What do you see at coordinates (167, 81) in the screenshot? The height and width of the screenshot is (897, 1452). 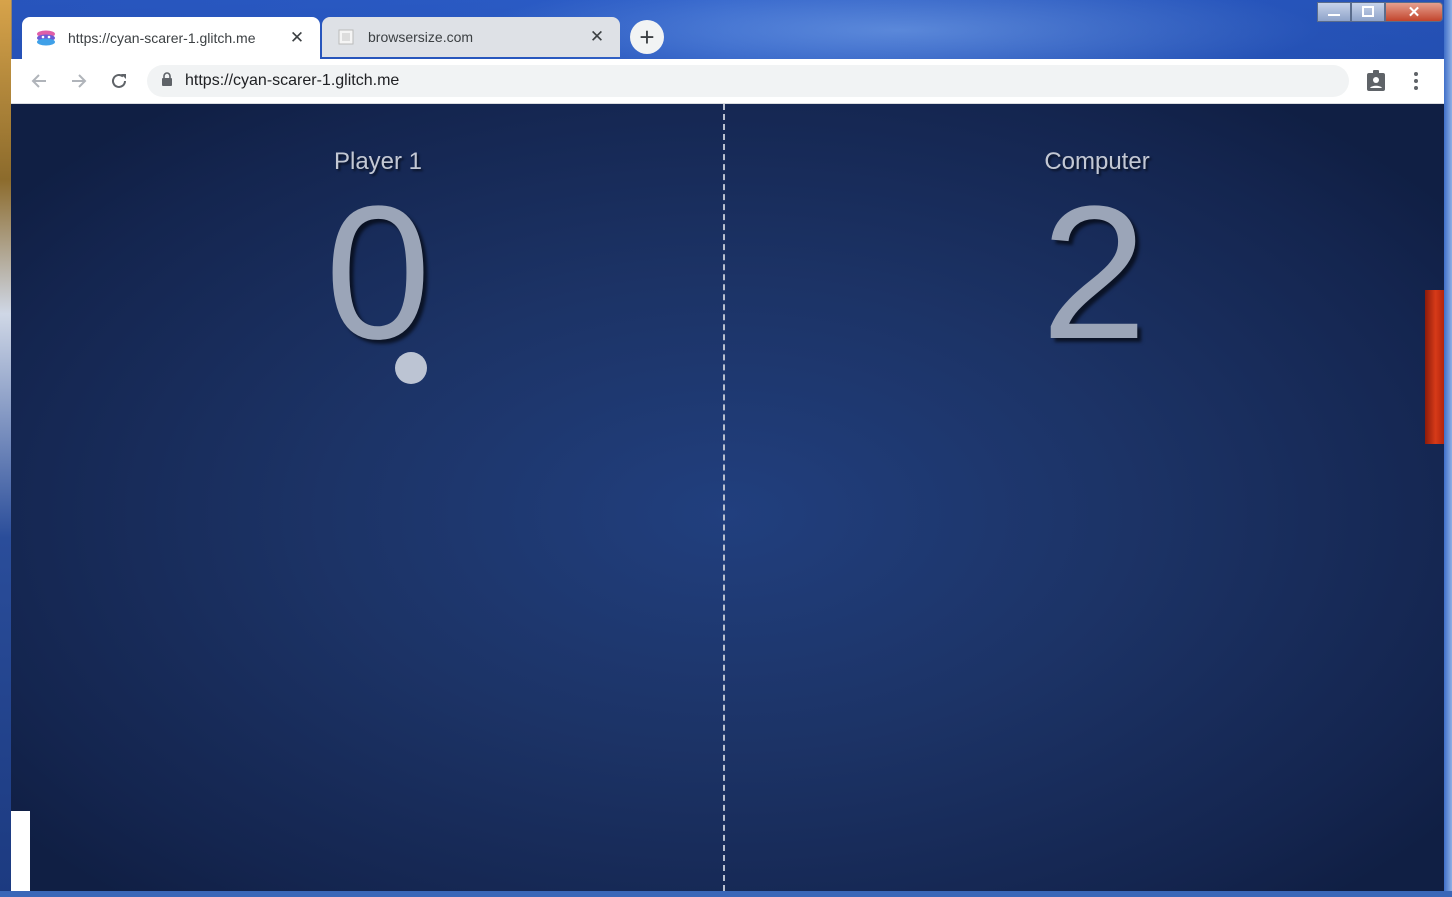 I see `lock-icon` at bounding box center [167, 81].